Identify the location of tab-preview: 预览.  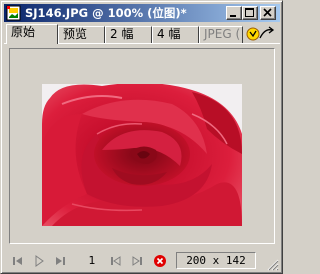
(81, 34).